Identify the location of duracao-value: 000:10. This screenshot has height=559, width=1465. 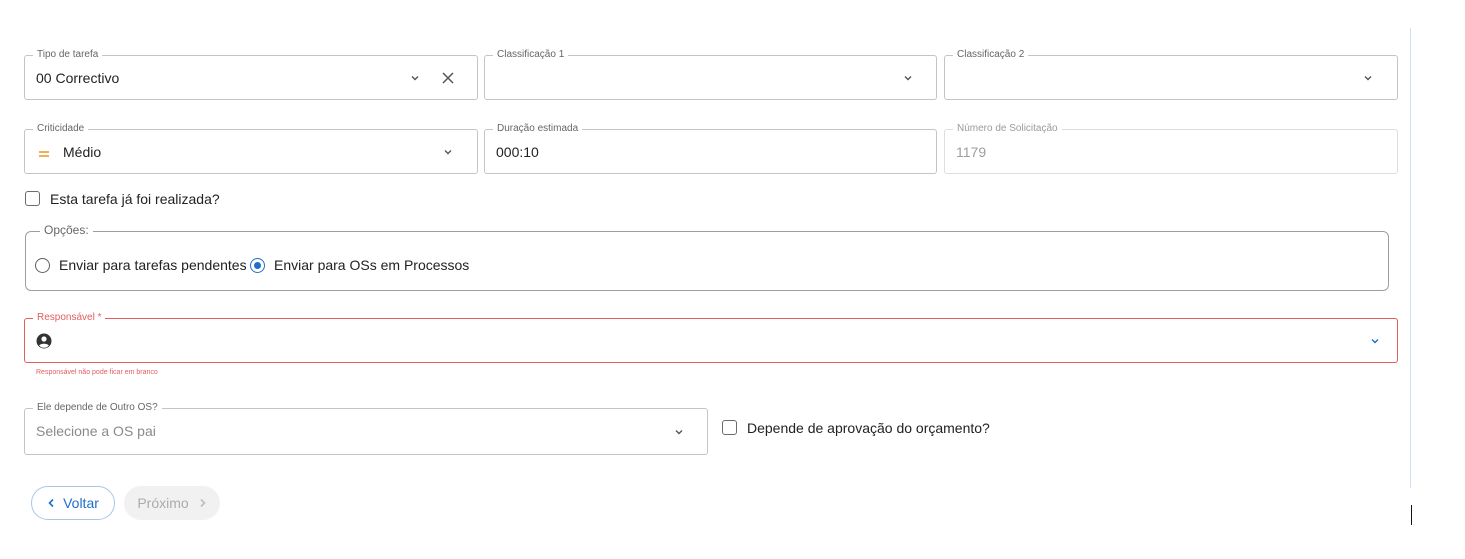
(517, 152).